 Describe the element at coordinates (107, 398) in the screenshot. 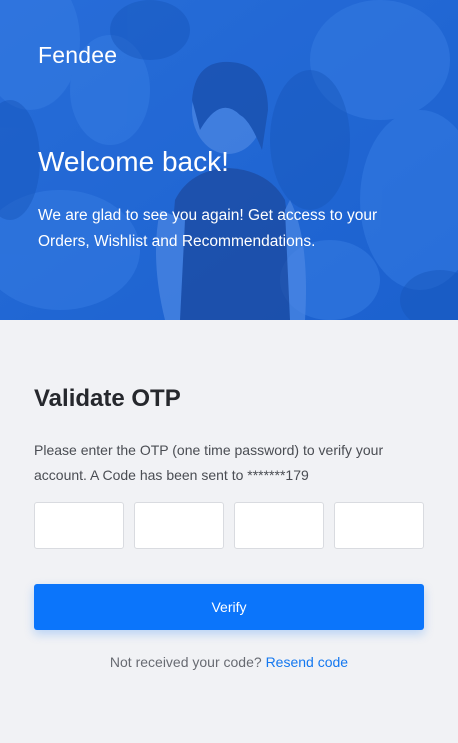

I see `otp-title: Validate OTP` at that location.